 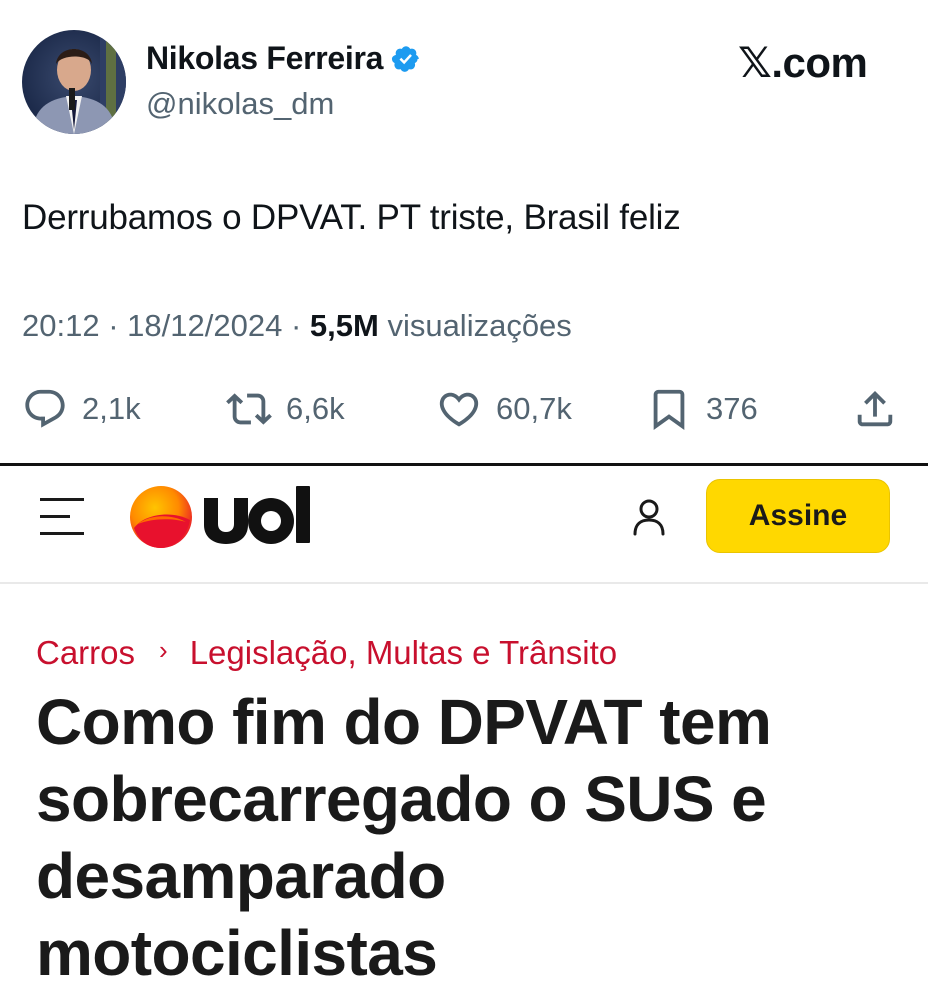 What do you see at coordinates (404, 722) in the screenshot?
I see `headline-line: Como fim do DPVAT tem` at bounding box center [404, 722].